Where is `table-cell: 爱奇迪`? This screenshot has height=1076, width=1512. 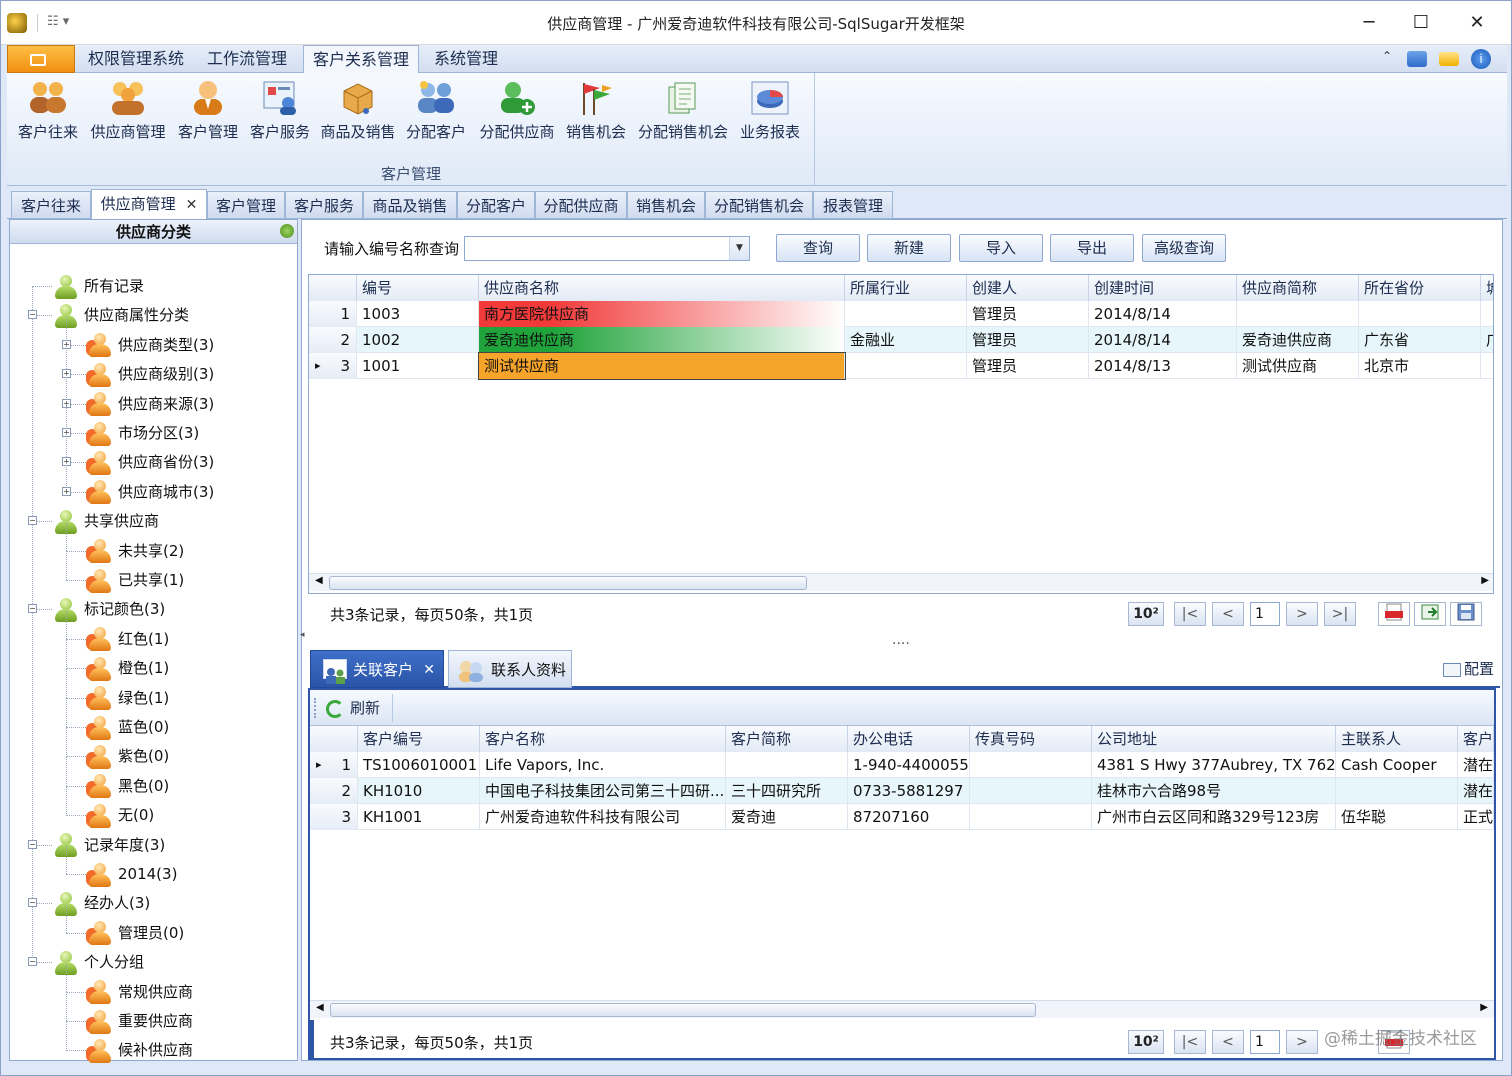
table-cell: 爱奇迪 is located at coordinates (787, 817).